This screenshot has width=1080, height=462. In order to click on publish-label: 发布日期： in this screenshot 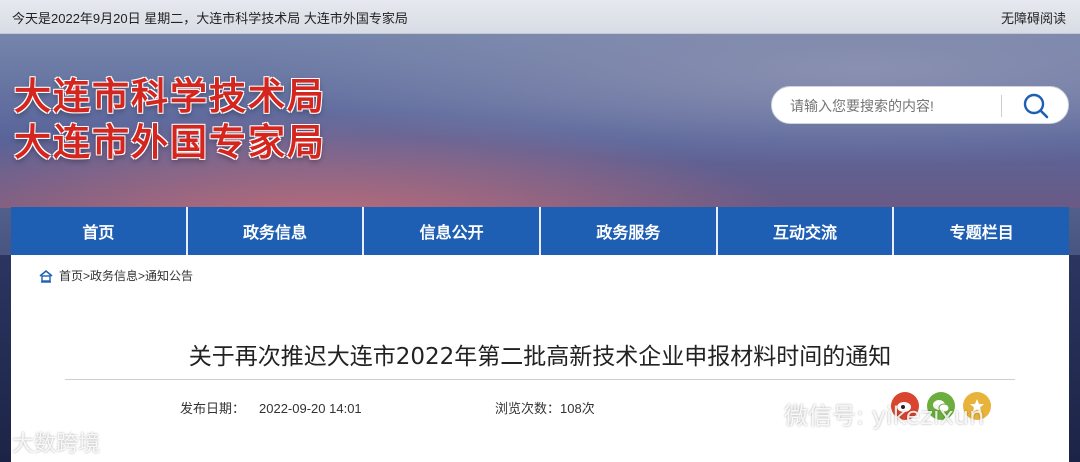, I will do `click(213, 408)`.